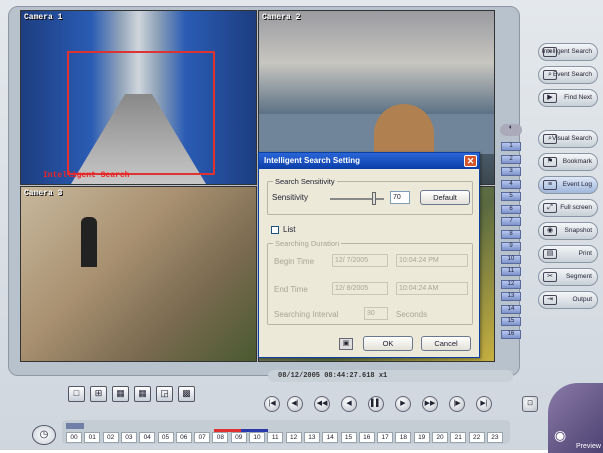 The height and width of the screenshot is (453, 603). What do you see at coordinates (385, 437) in the screenshot?
I see `hour-label: 17` at bounding box center [385, 437].